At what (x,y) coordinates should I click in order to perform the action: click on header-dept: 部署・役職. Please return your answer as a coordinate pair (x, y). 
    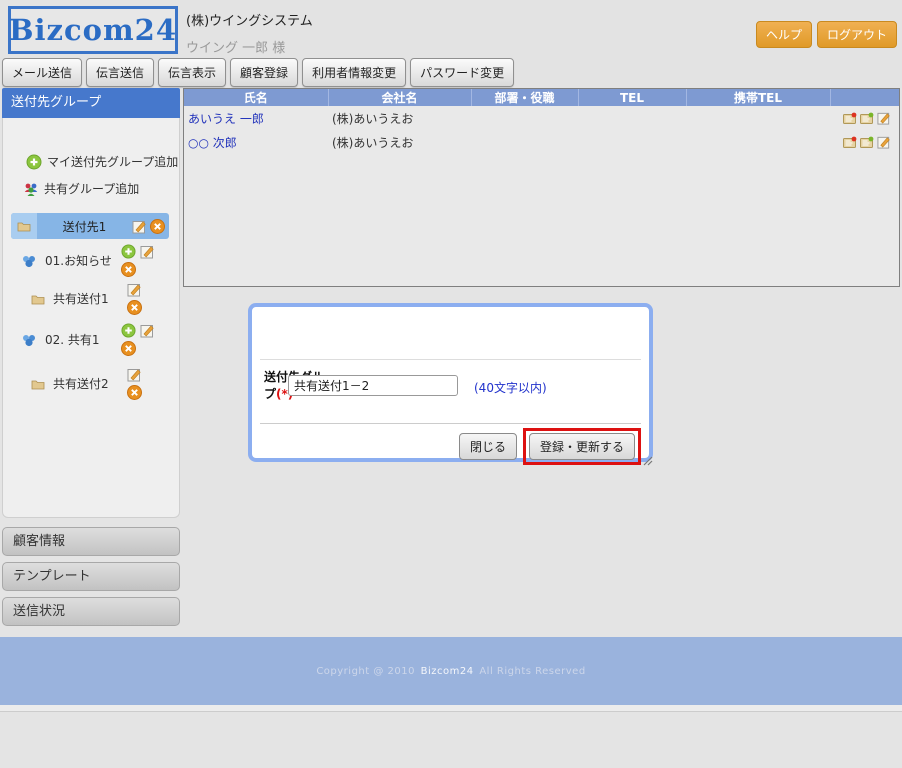
    Looking at the image, I should click on (525, 97).